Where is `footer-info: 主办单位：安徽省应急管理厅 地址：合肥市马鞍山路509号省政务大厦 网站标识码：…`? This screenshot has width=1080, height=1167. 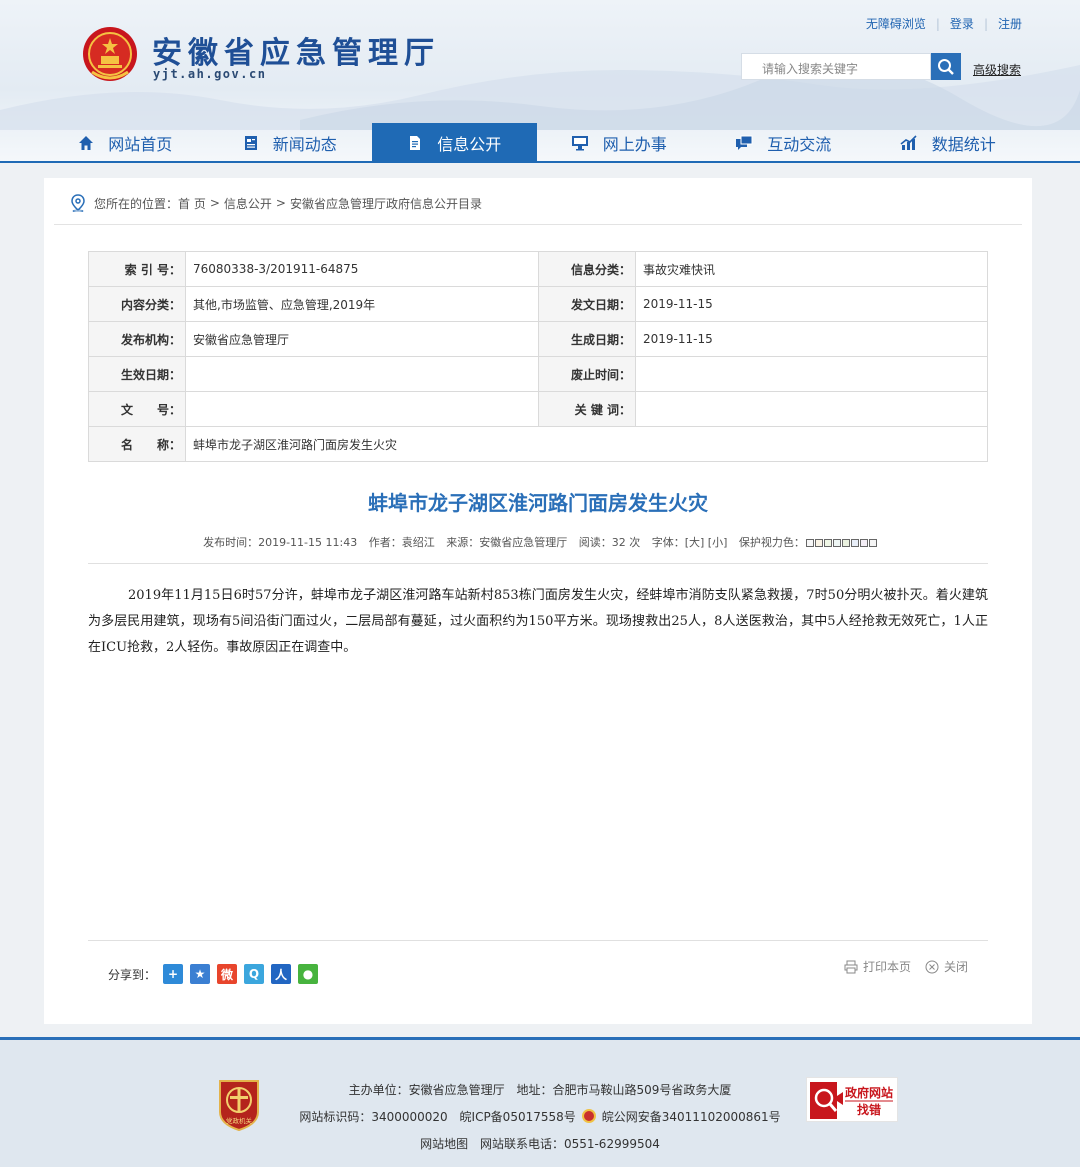
footer-info: 主办单位：安徽省应急管理厅 地址：合肥市马鞍山路509号省政务大厦 网站标识码：… is located at coordinates (540, 1117).